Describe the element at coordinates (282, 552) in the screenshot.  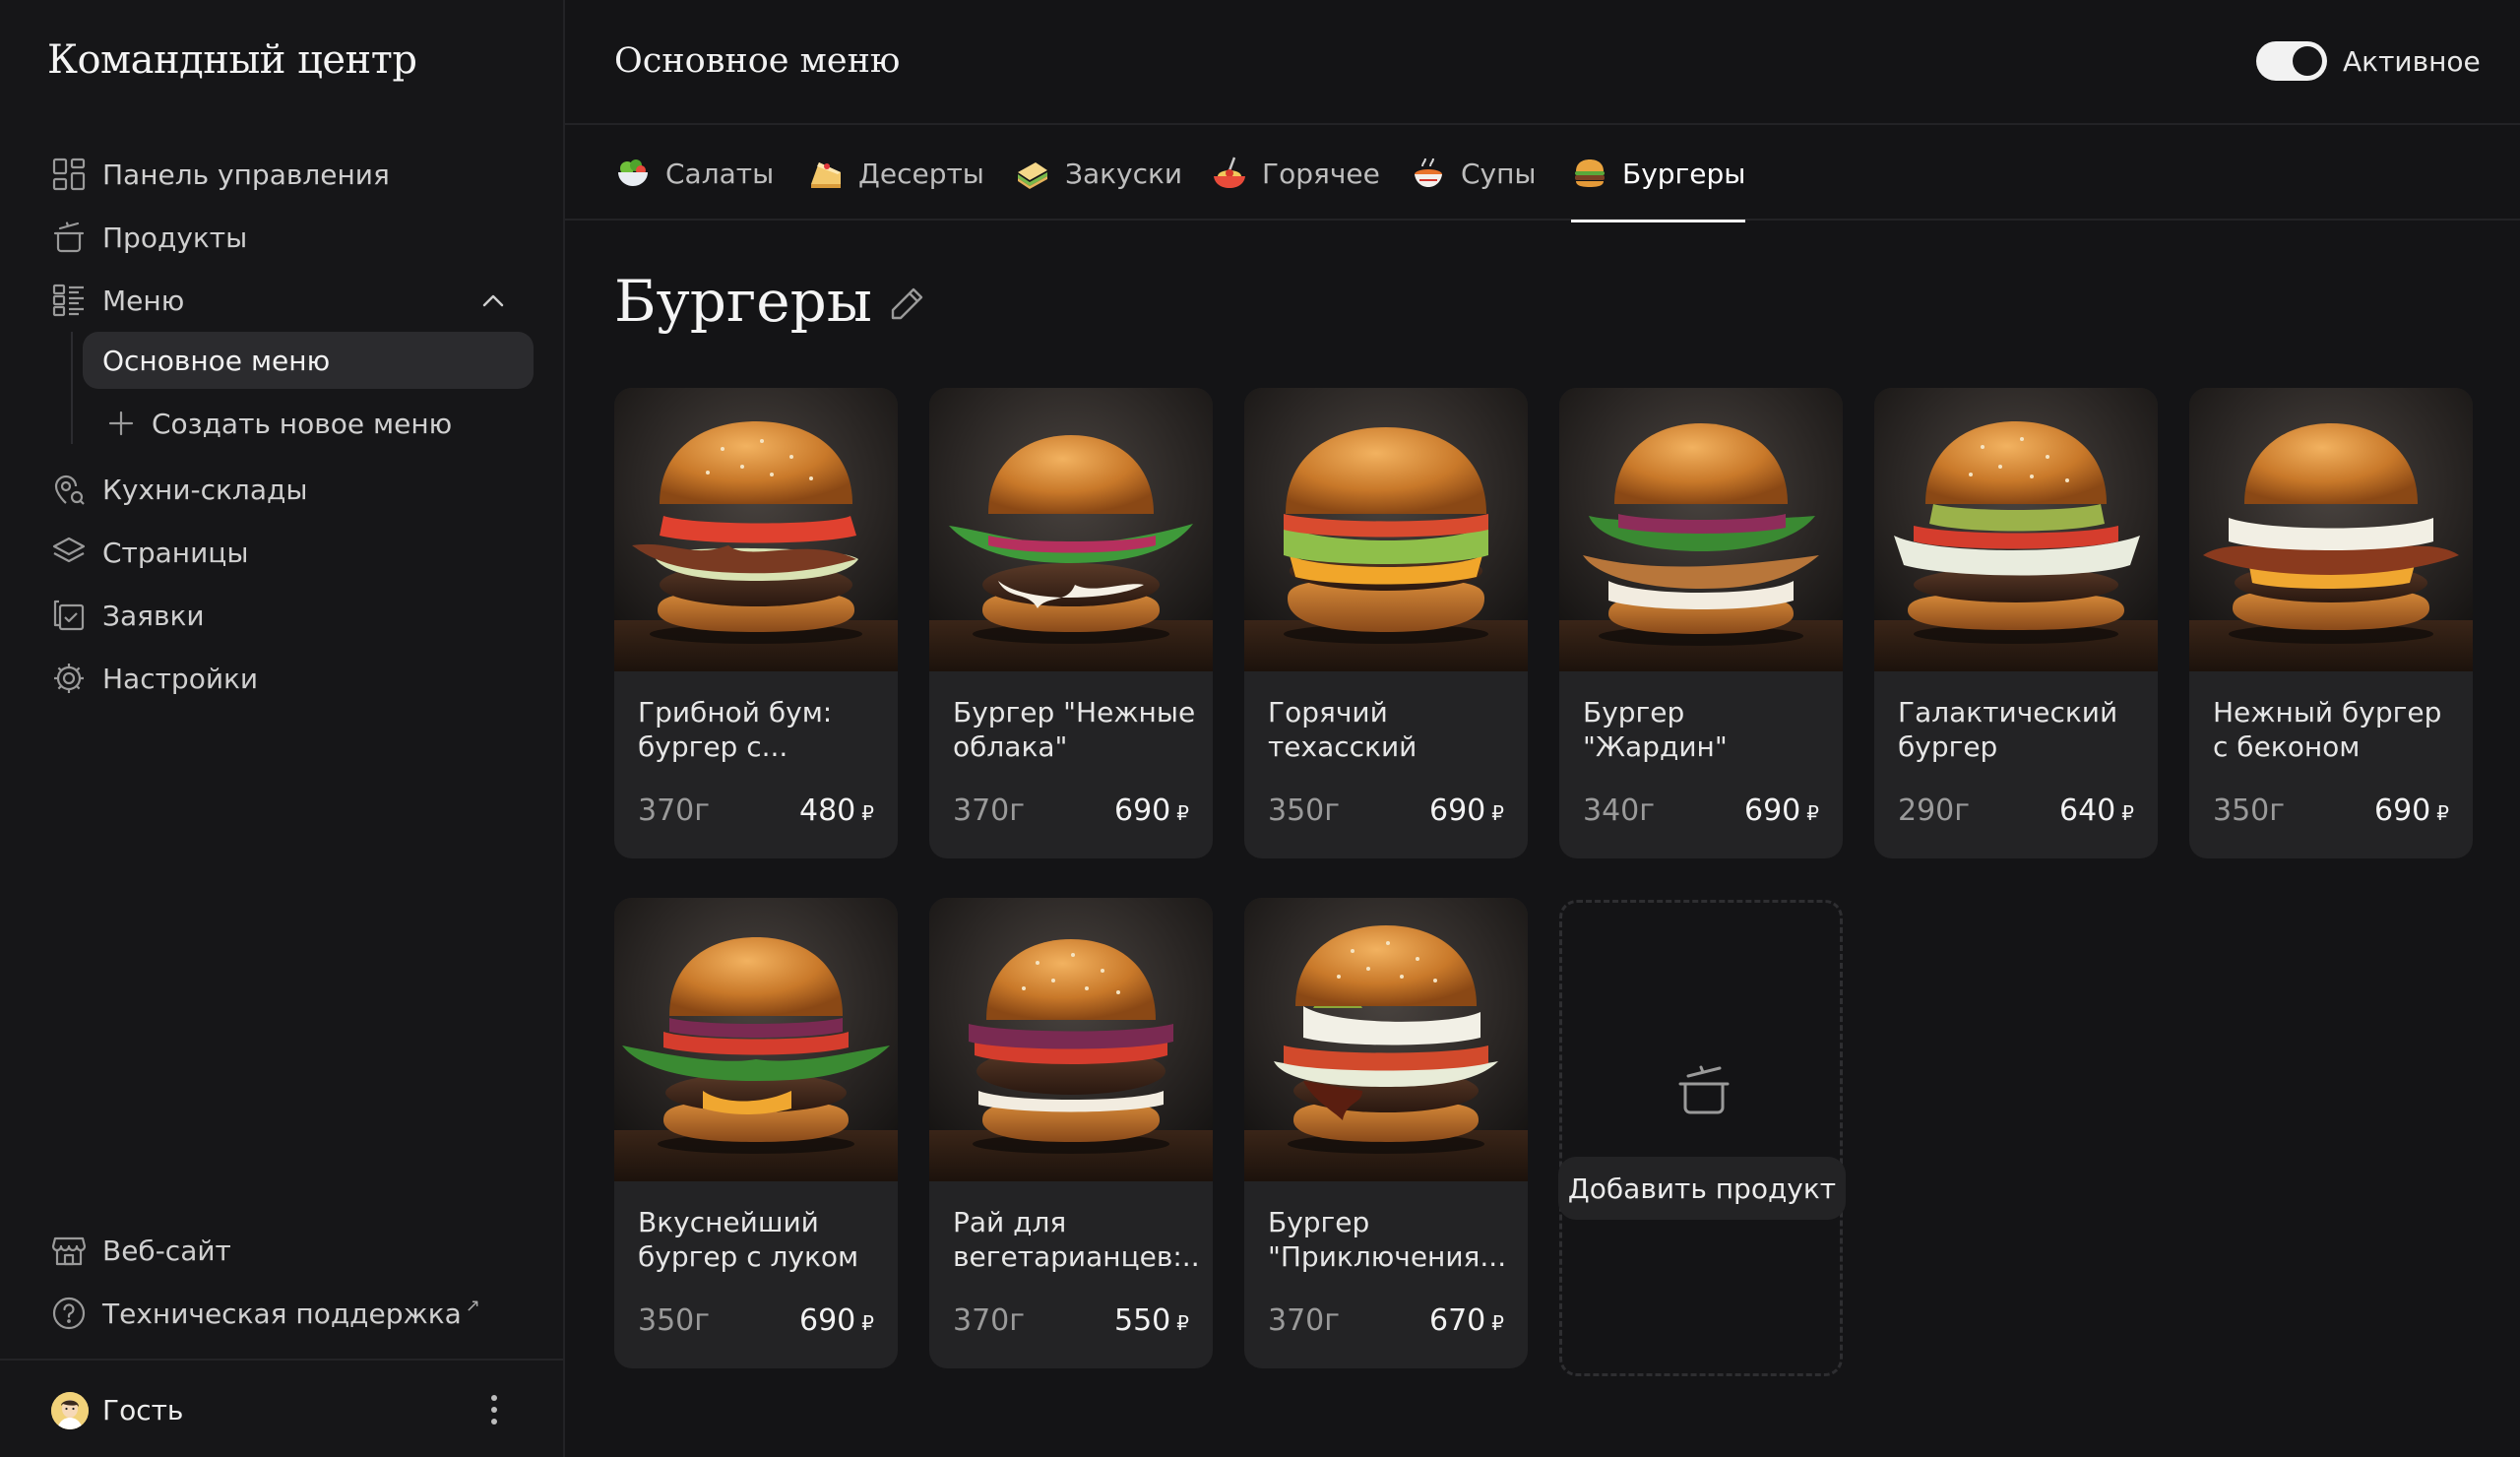
I see `sidebar-item-pages: Страницы` at that location.